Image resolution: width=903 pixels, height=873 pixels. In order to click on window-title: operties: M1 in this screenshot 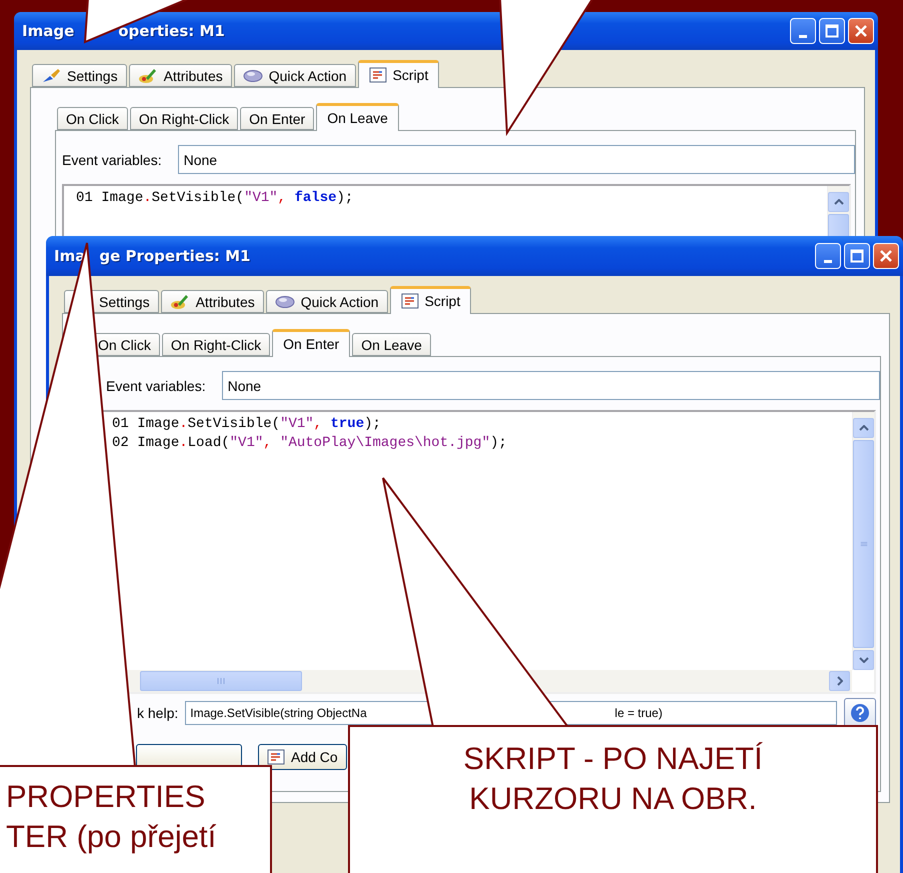, I will do `click(171, 31)`.